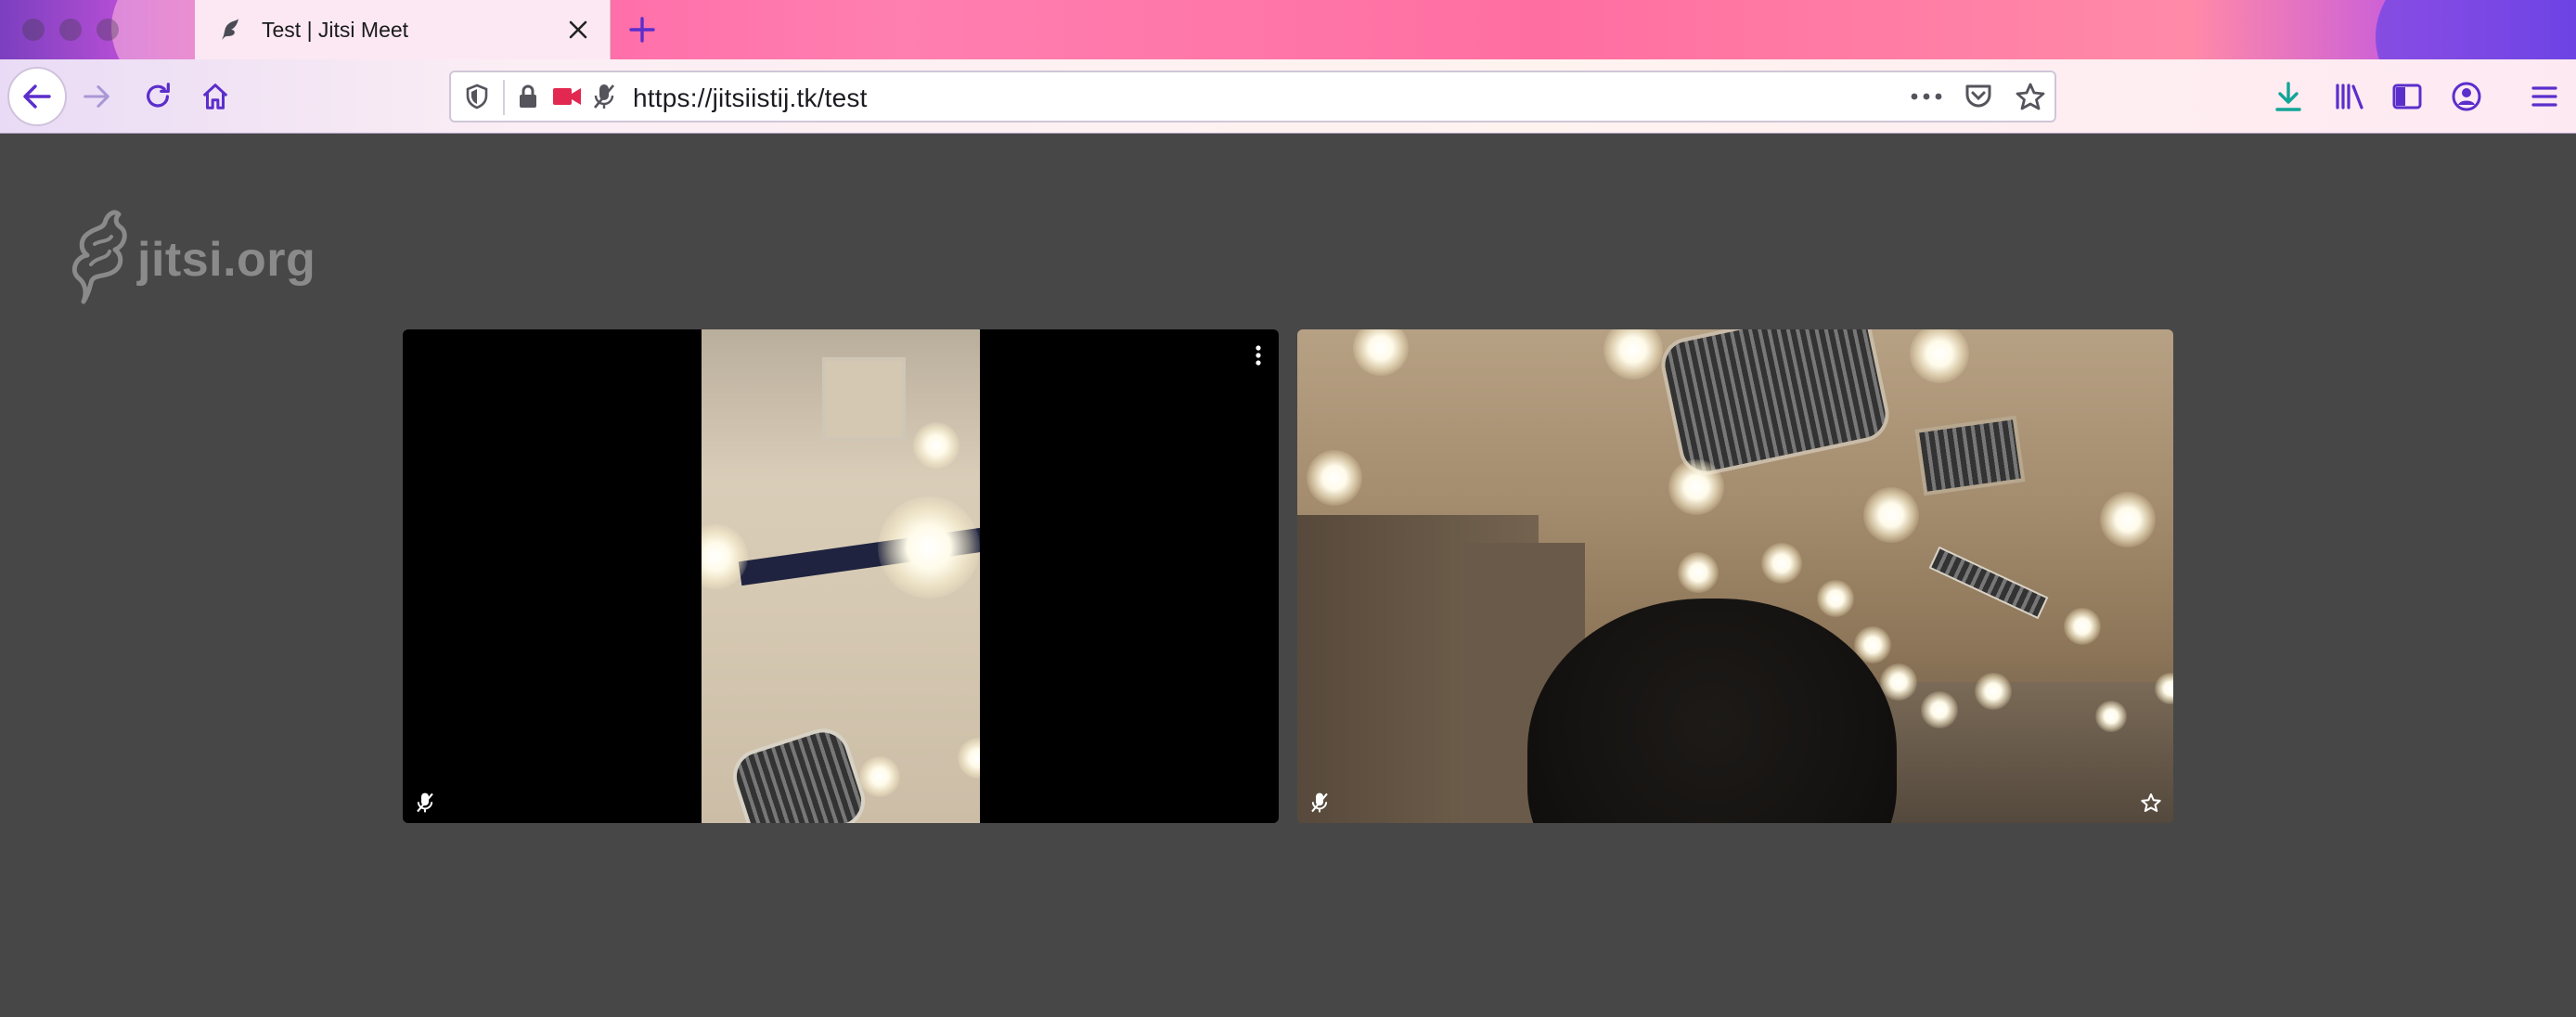 The height and width of the screenshot is (1017, 2576). What do you see at coordinates (1288, 29) in the screenshot?
I see `tab-strip: Test | Jitsi Meet` at bounding box center [1288, 29].